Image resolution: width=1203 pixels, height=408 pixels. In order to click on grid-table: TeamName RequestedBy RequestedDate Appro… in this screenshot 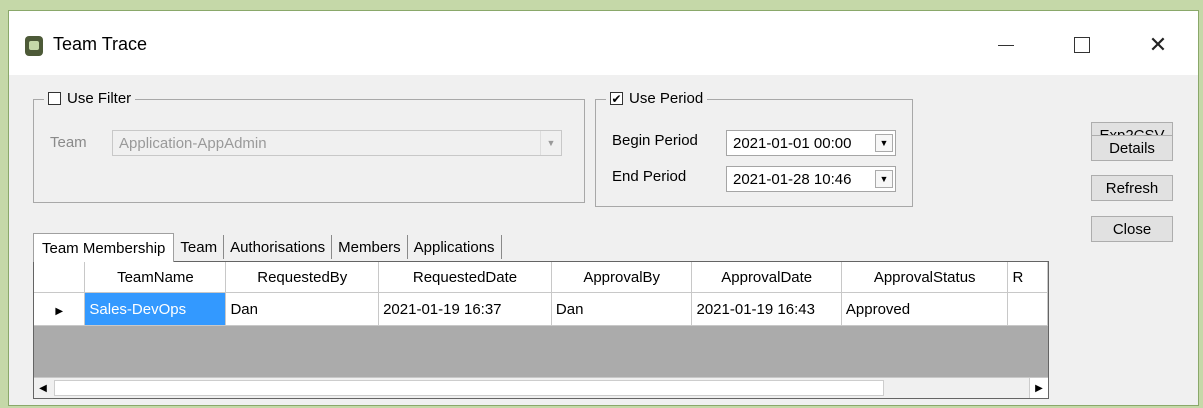, I will do `click(541, 294)`.